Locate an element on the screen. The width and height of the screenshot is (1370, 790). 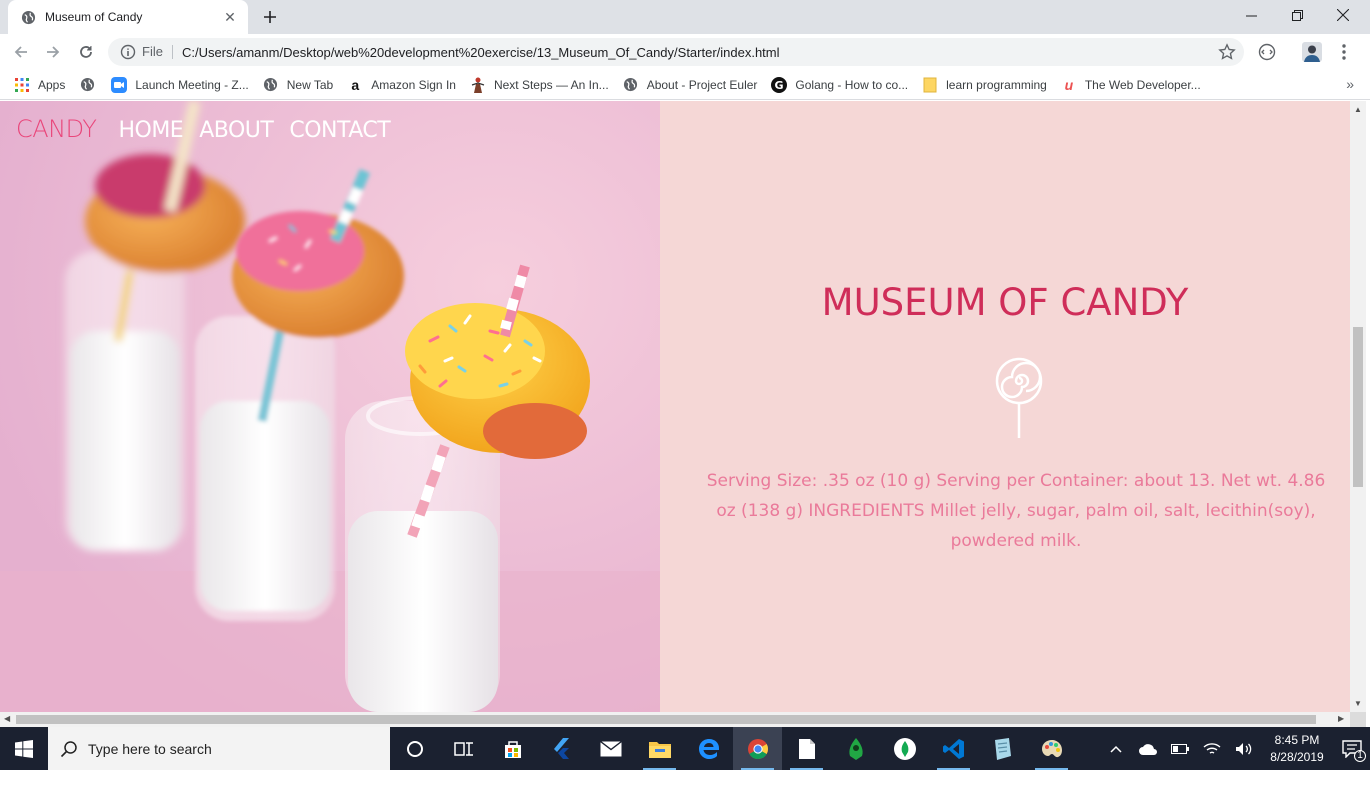
scroll-up-icon: ▲ is located at coordinates (1358, 109).